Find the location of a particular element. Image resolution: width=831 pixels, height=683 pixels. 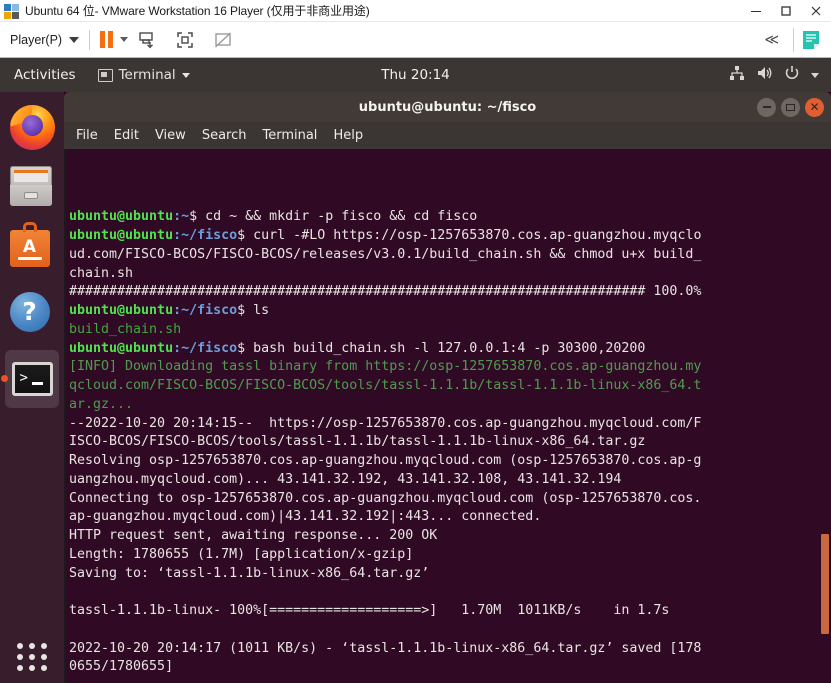

topbar-status-area is located at coordinates (774, 75).